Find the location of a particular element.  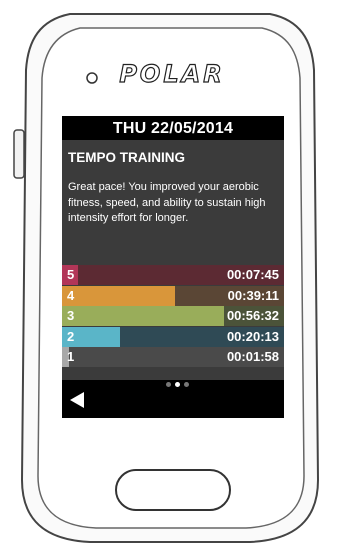

zone-number: 2 is located at coordinates (71, 336).